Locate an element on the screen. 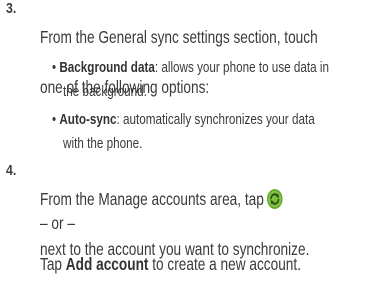 This screenshot has width=376, height=288. step-4-line-1-text: From the Manage accounts area, tap is located at coordinates (152, 199).